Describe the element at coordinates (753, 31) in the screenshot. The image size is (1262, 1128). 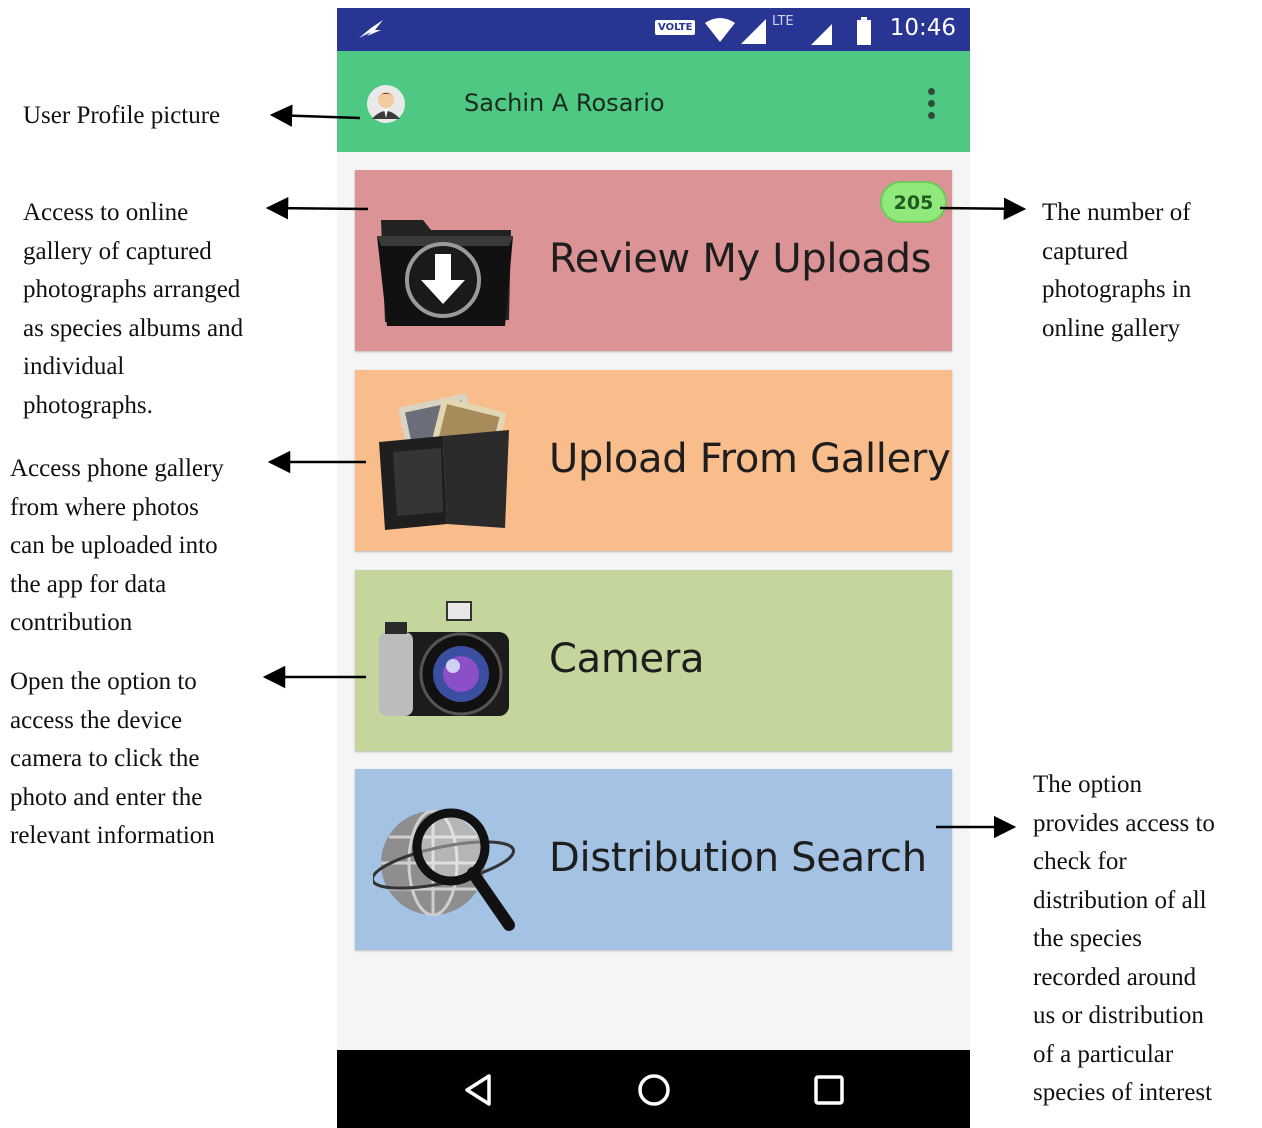
I see `signal-icon` at that location.